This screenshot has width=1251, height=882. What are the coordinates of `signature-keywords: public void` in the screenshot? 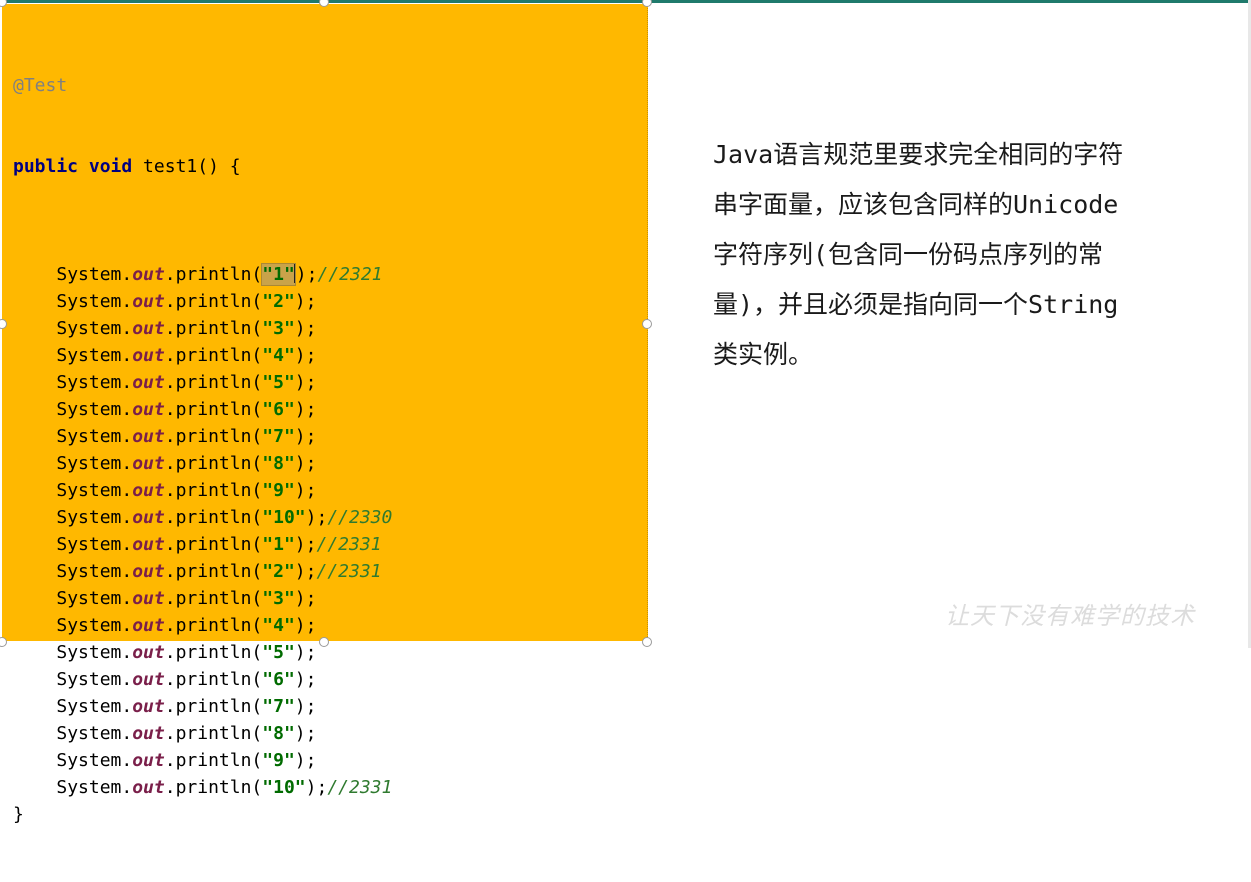 It's located at (73, 166).